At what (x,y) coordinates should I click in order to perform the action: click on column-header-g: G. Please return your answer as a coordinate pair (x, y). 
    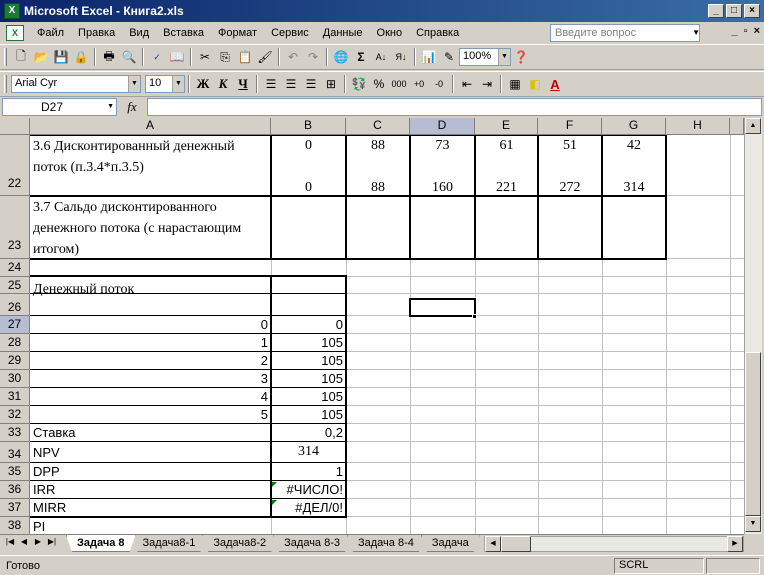
    Looking at the image, I should click on (634, 126).